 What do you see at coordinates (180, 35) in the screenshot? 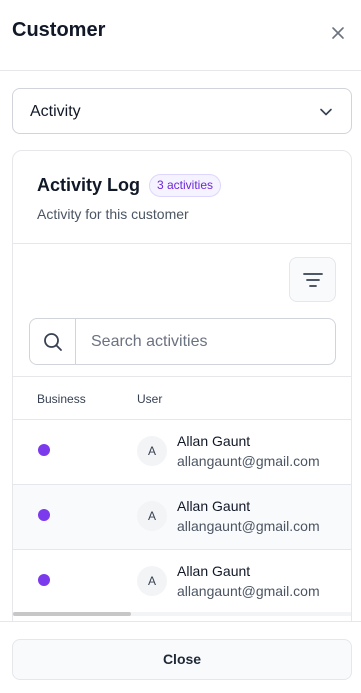
I see `panel-header: Customer` at bounding box center [180, 35].